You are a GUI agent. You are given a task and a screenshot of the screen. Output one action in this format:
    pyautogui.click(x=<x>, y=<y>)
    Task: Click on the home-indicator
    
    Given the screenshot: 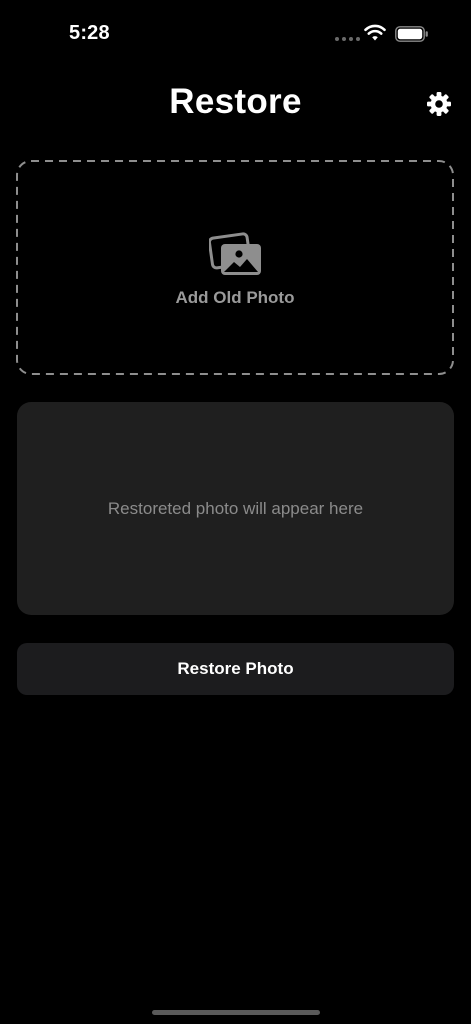 What is the action you would take?
    pyautogui.click(x=236, y=1012)
    